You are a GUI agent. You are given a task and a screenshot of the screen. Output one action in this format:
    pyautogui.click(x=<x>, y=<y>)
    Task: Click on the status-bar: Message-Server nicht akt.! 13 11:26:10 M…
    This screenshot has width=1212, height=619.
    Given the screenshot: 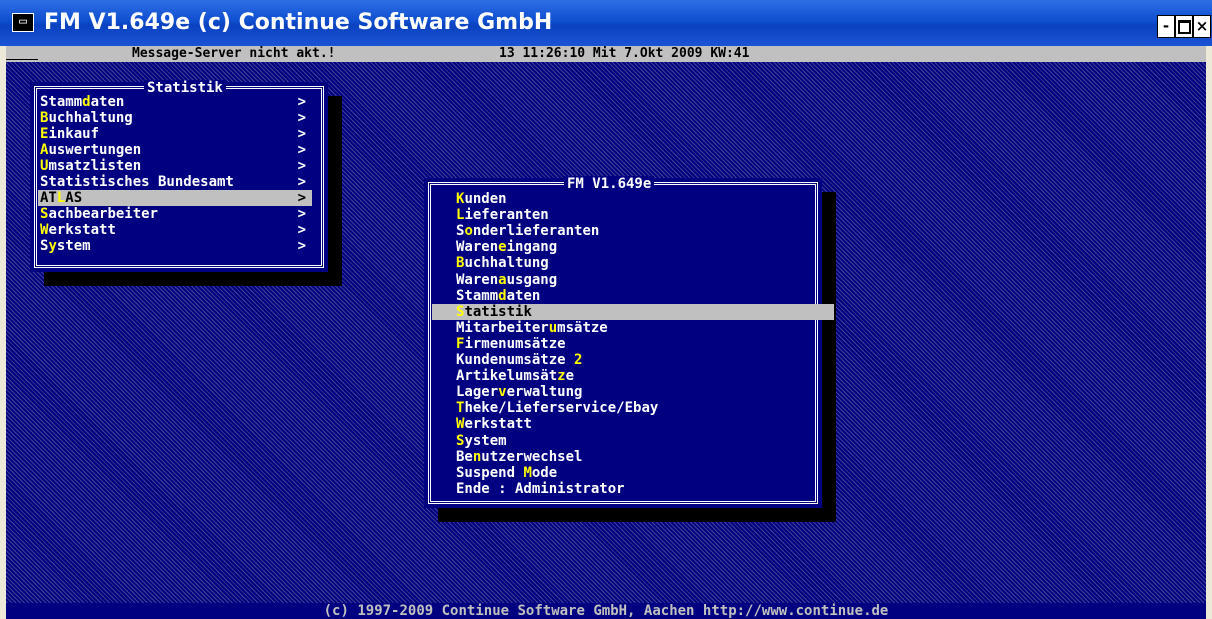 What is the action you would take?
    pyautogui.click(x=606, y=54)
    